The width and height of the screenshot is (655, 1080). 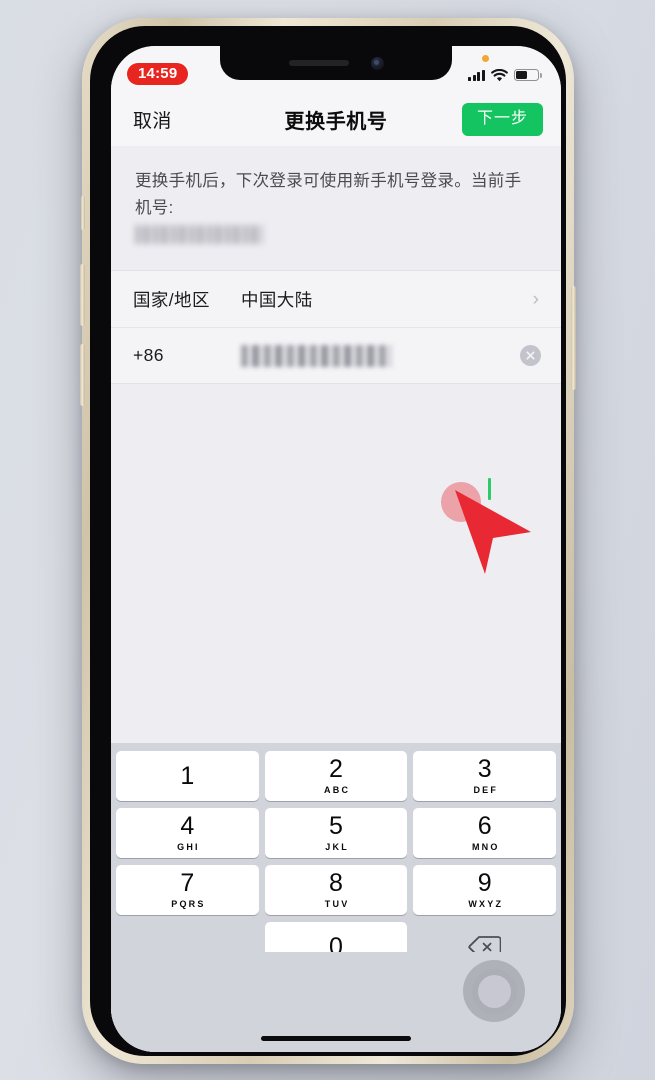 What do you see at coordinates (336, 119) in the screenshot?
I see `navigation-bar: 取消 更换手机号 下一步` at bounding box center [336, 119].